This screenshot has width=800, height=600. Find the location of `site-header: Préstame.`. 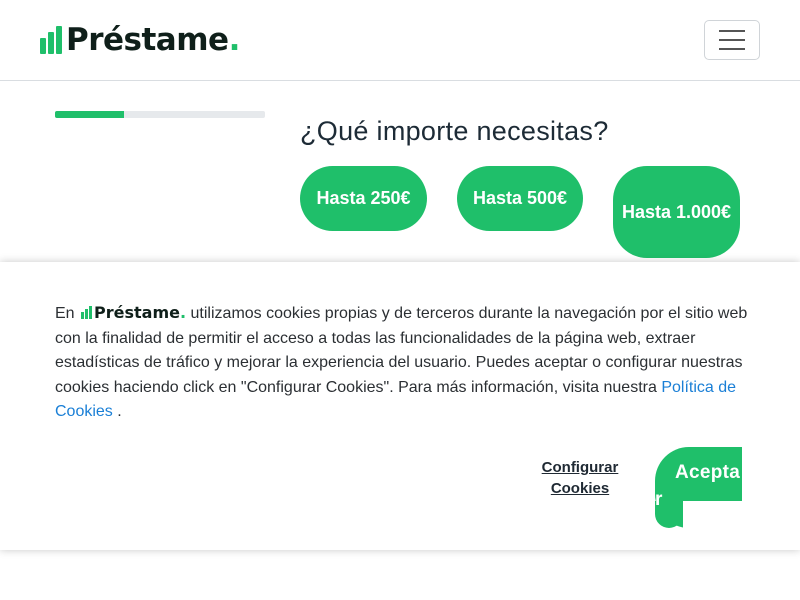

site-header: Préstame. is located at coordinates (400, 40).